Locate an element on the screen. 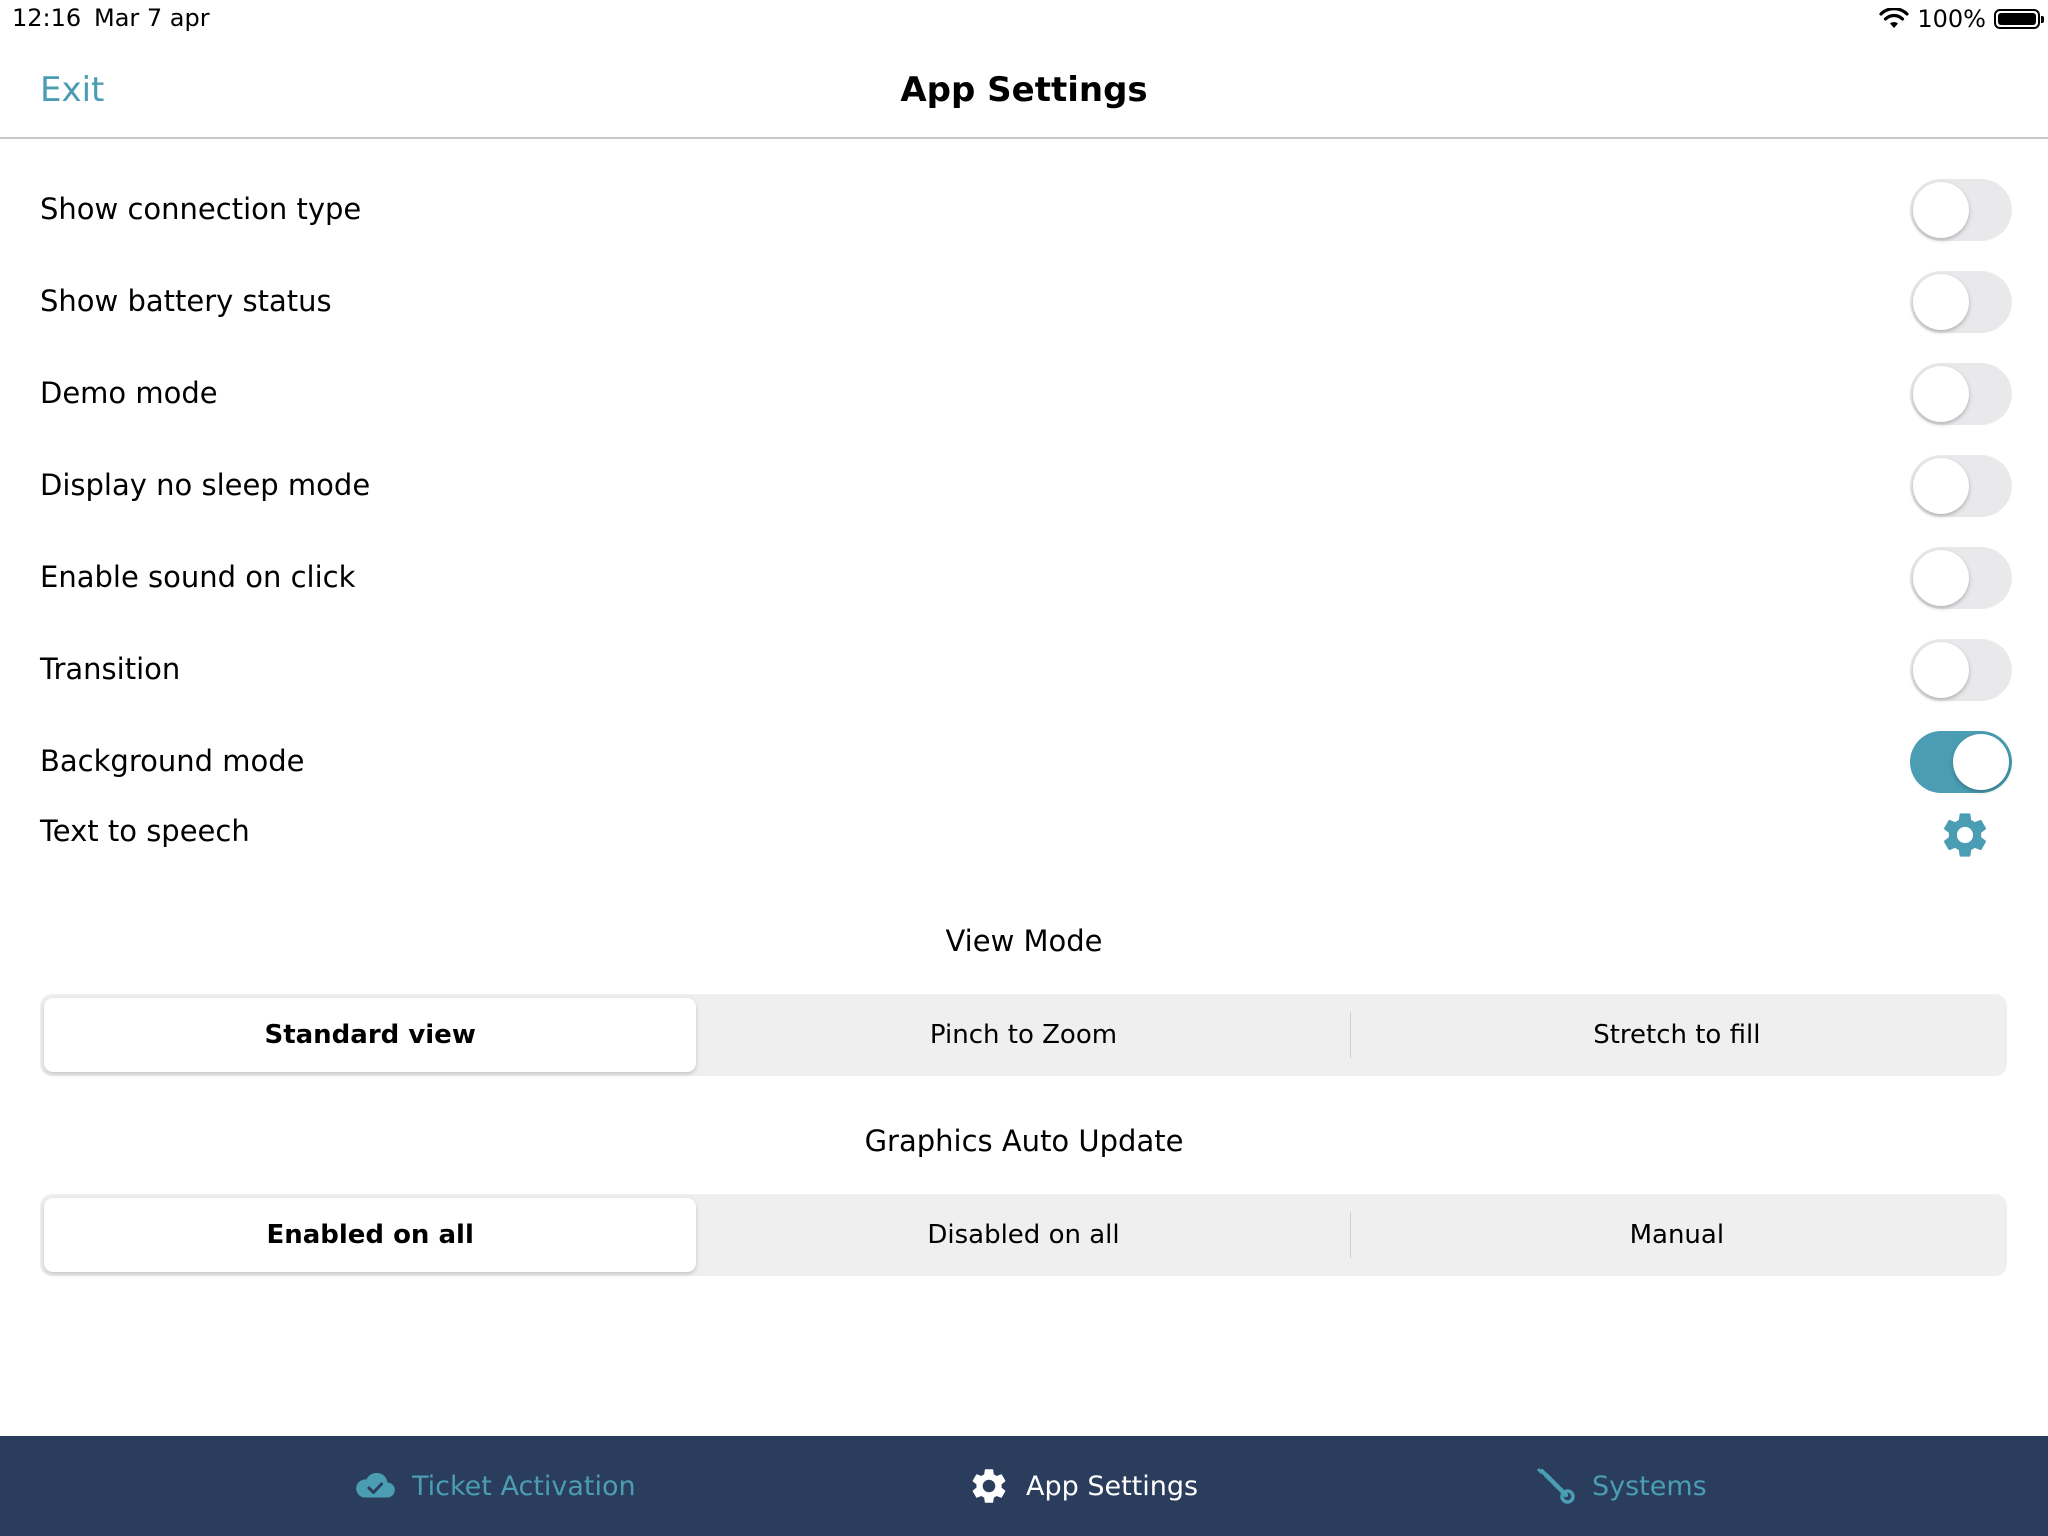  show-battery-status-toggle is located at coordinates (1961, 302).